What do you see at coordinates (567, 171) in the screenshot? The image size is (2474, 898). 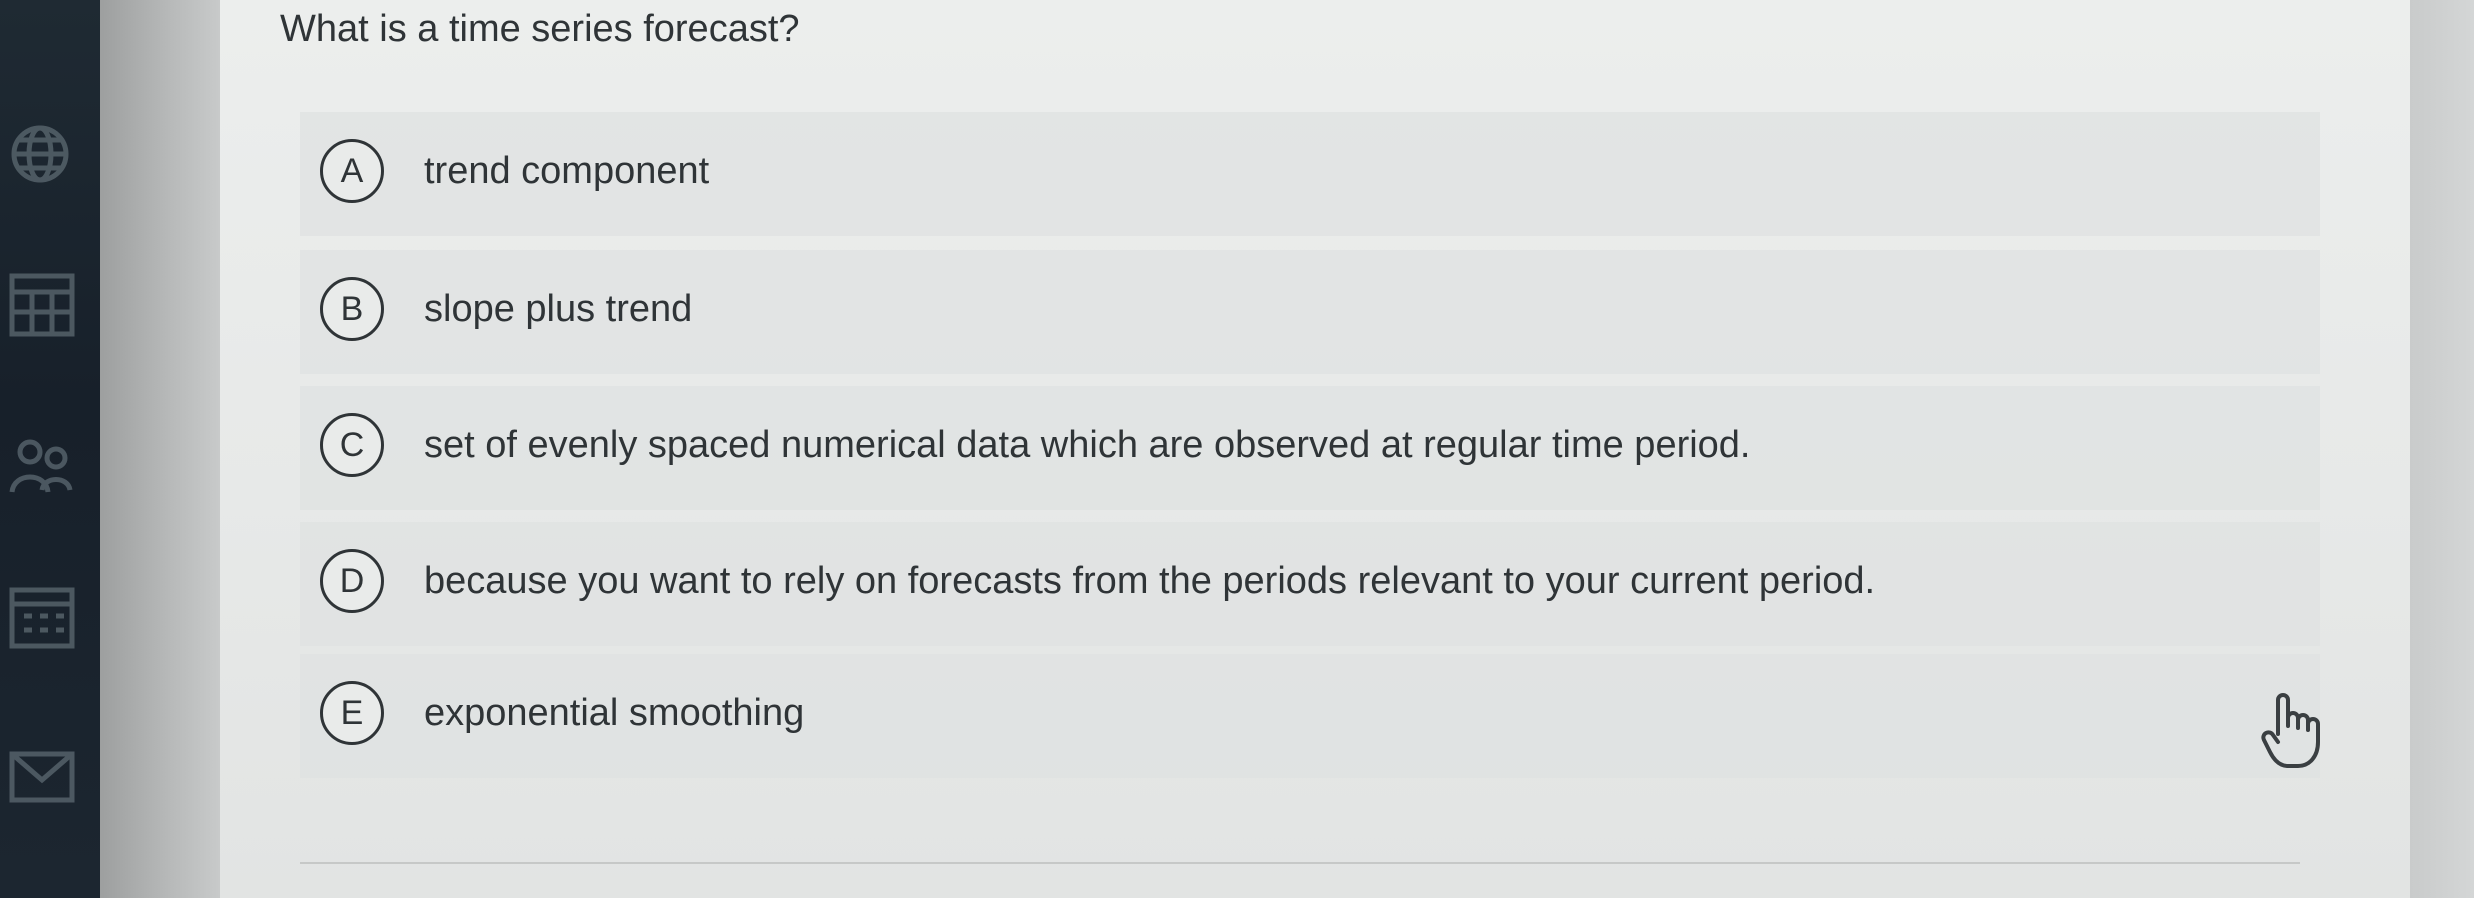 I see `option-a-text: trend component` at bounding box center [567, 171].